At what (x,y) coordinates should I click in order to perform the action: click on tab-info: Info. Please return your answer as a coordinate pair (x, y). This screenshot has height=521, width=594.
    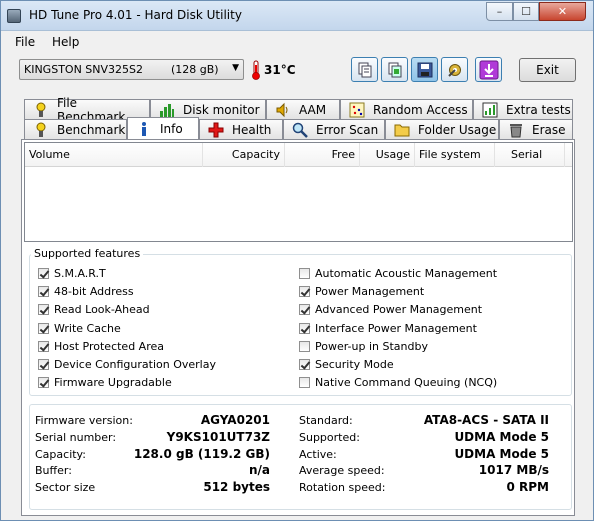
    Looking at the image, I should click on (163, 128).